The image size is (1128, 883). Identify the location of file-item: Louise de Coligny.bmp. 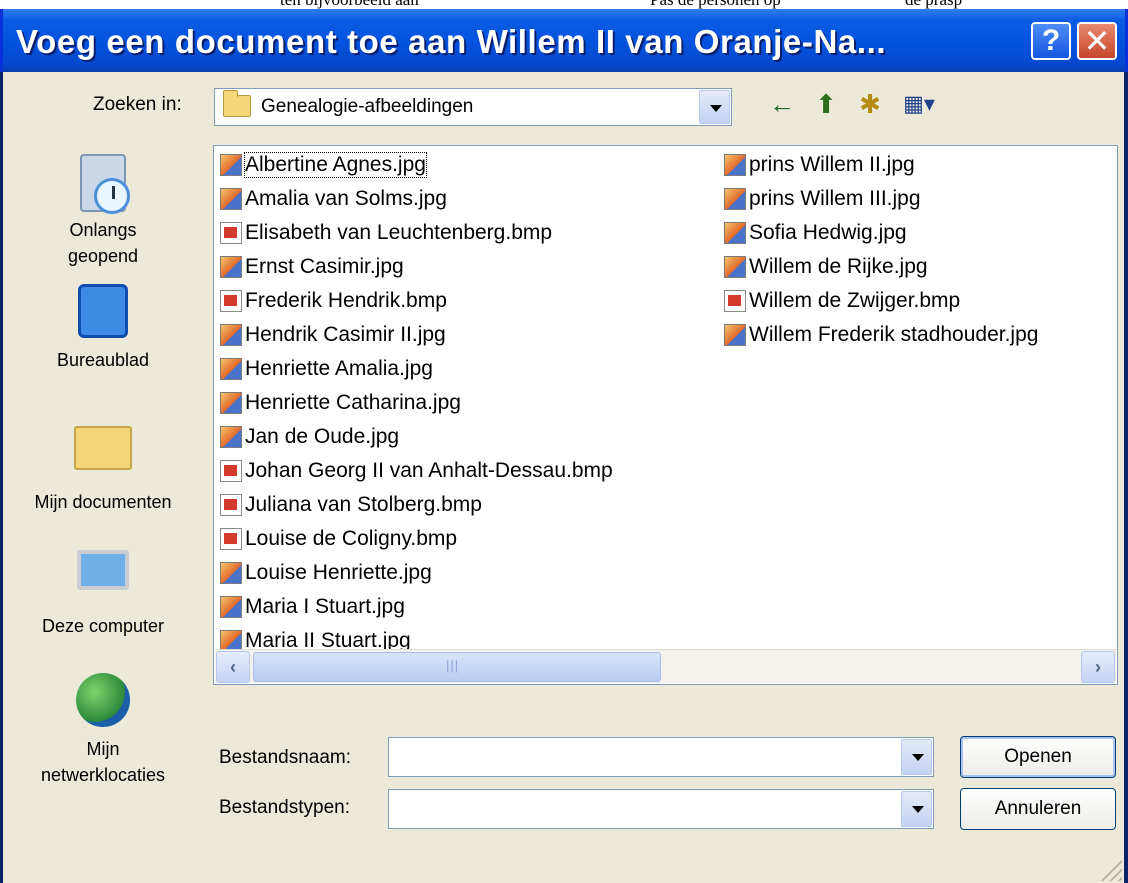
(338, 538).